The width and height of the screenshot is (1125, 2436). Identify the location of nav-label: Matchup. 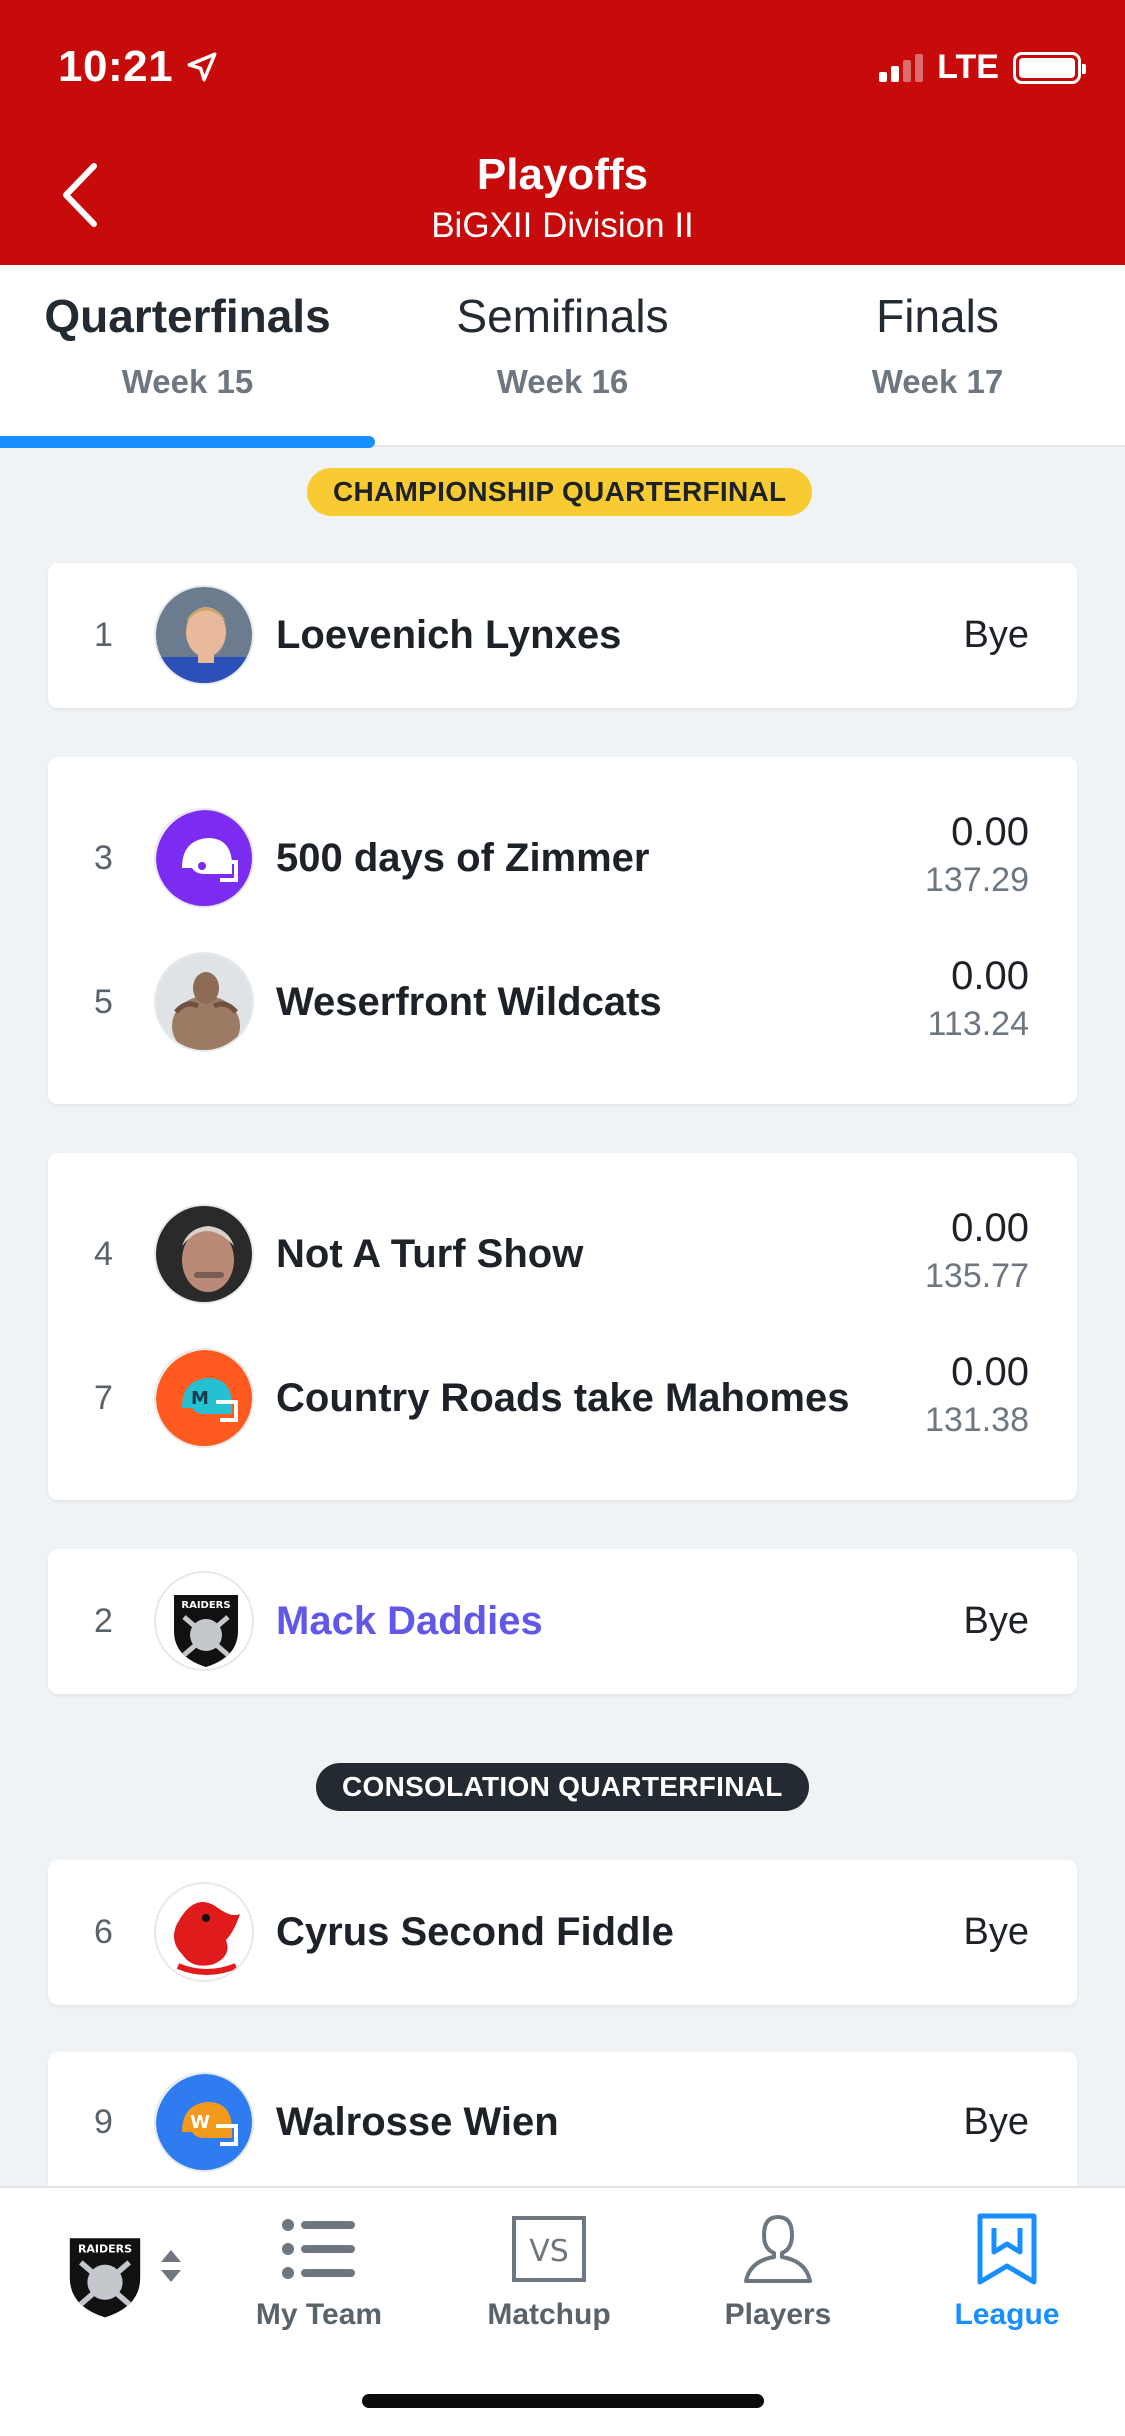
(549, 2314).